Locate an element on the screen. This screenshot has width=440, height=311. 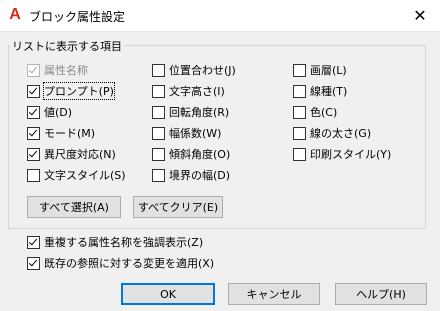
autocad-app-icon: A is located at coordinates (15, 14).